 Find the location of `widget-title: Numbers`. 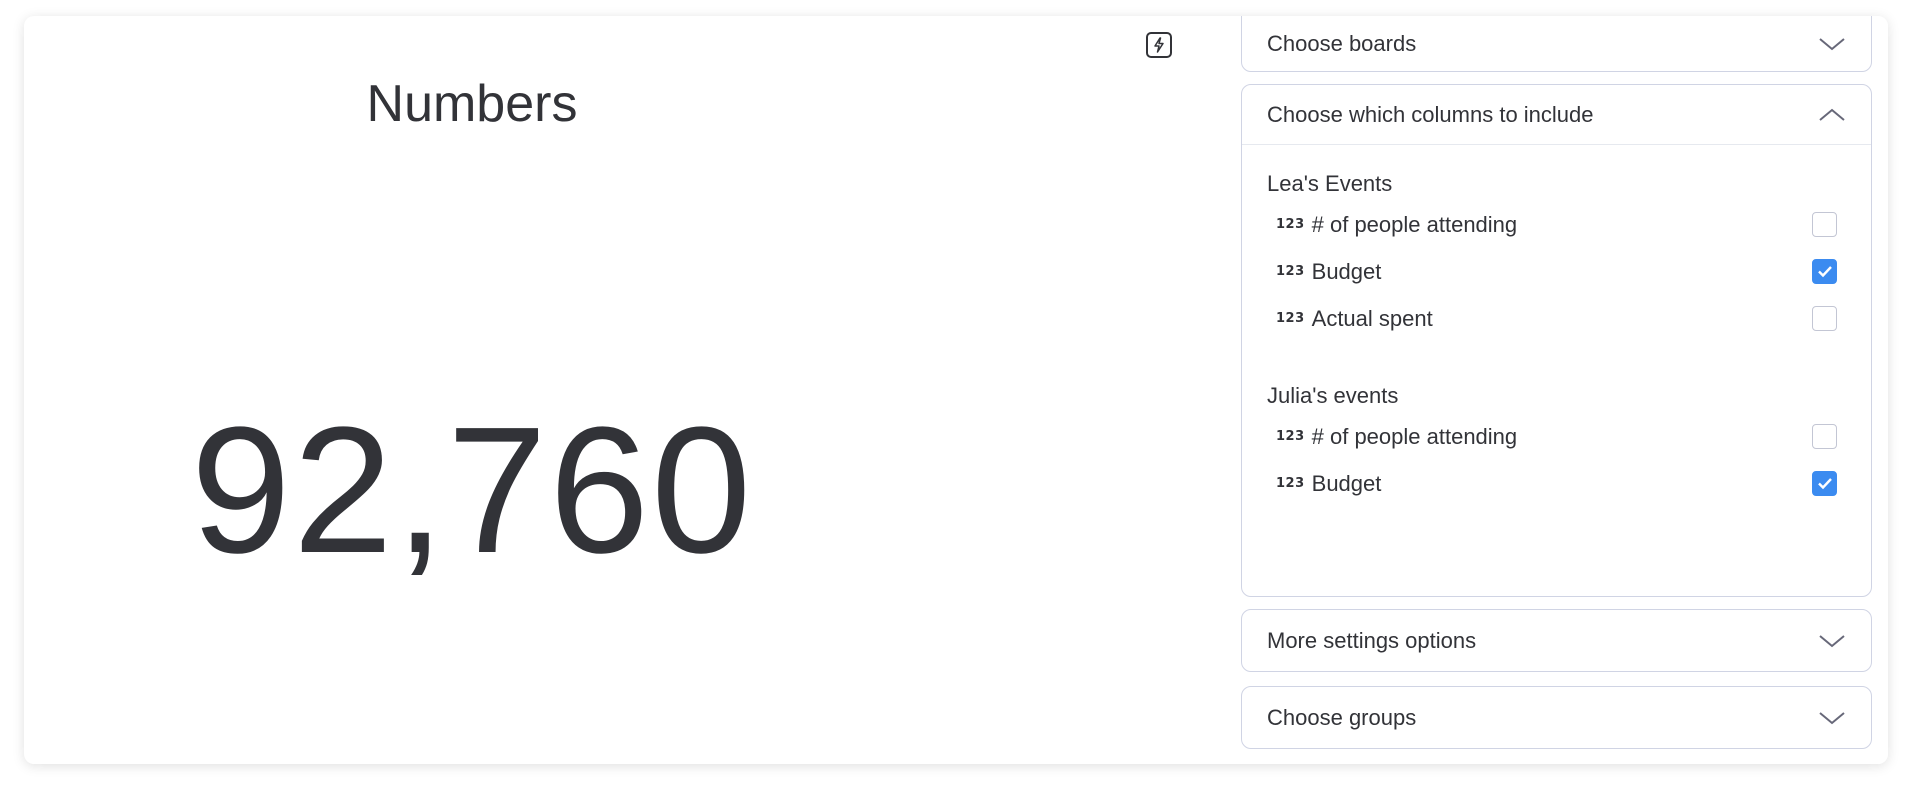

widget-title: Numbers is located at coordinates (472, 104).